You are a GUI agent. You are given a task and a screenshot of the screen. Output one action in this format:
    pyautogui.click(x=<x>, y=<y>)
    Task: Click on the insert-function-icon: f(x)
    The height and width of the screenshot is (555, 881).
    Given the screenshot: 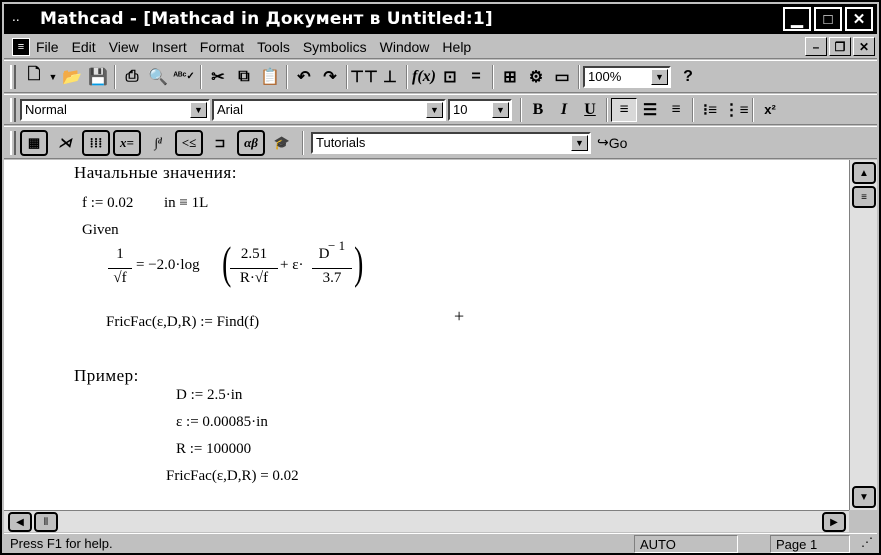 What is the action you would take?
    pyautogui.click(x=424, y=77)
    